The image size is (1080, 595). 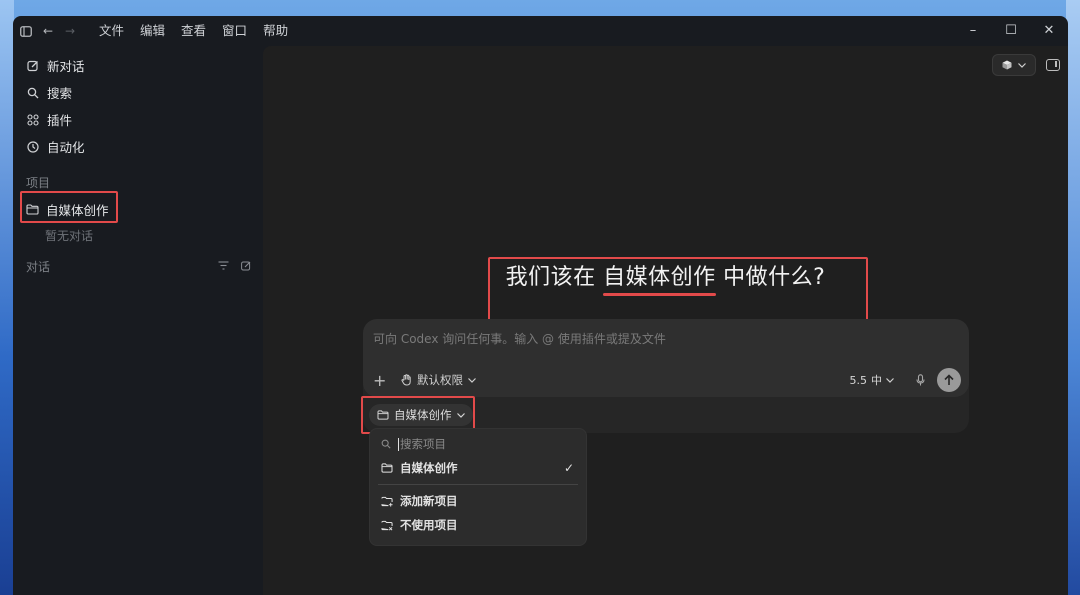 I want to click on panel-toggle-icon, so click(x=1053, y=65).